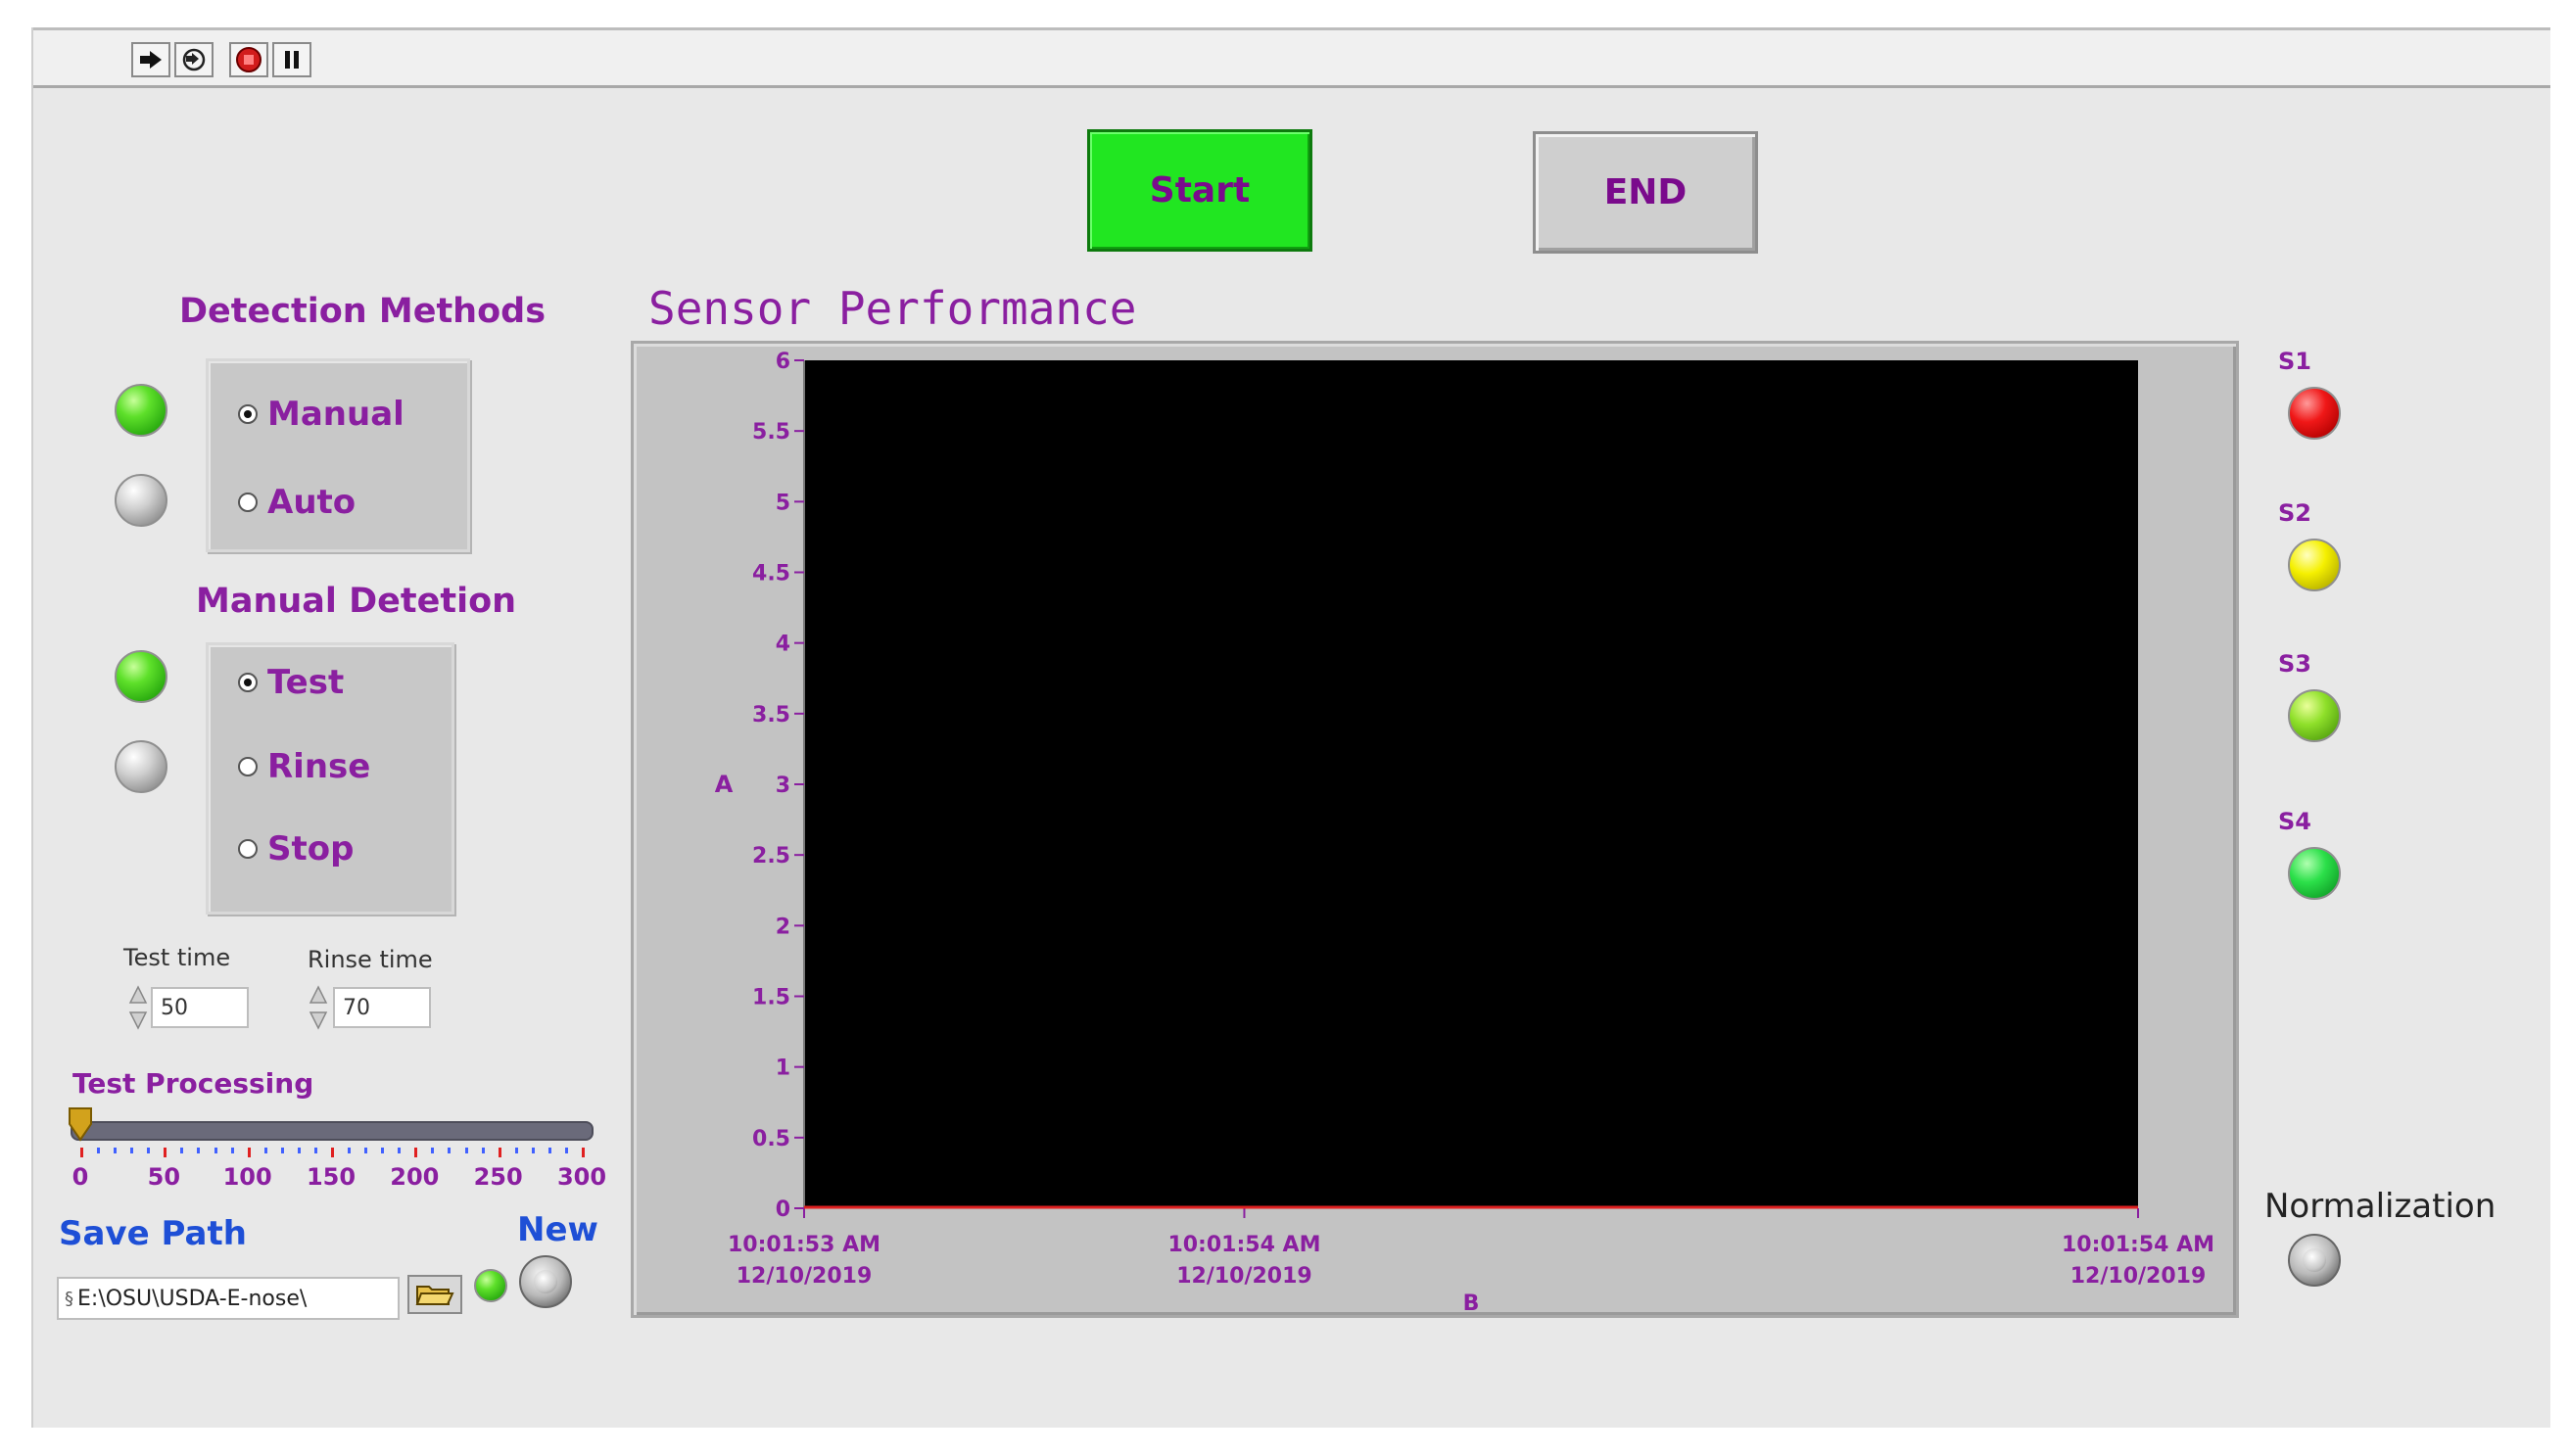  I want to click on y-axis-label: A, so click(724, 784).